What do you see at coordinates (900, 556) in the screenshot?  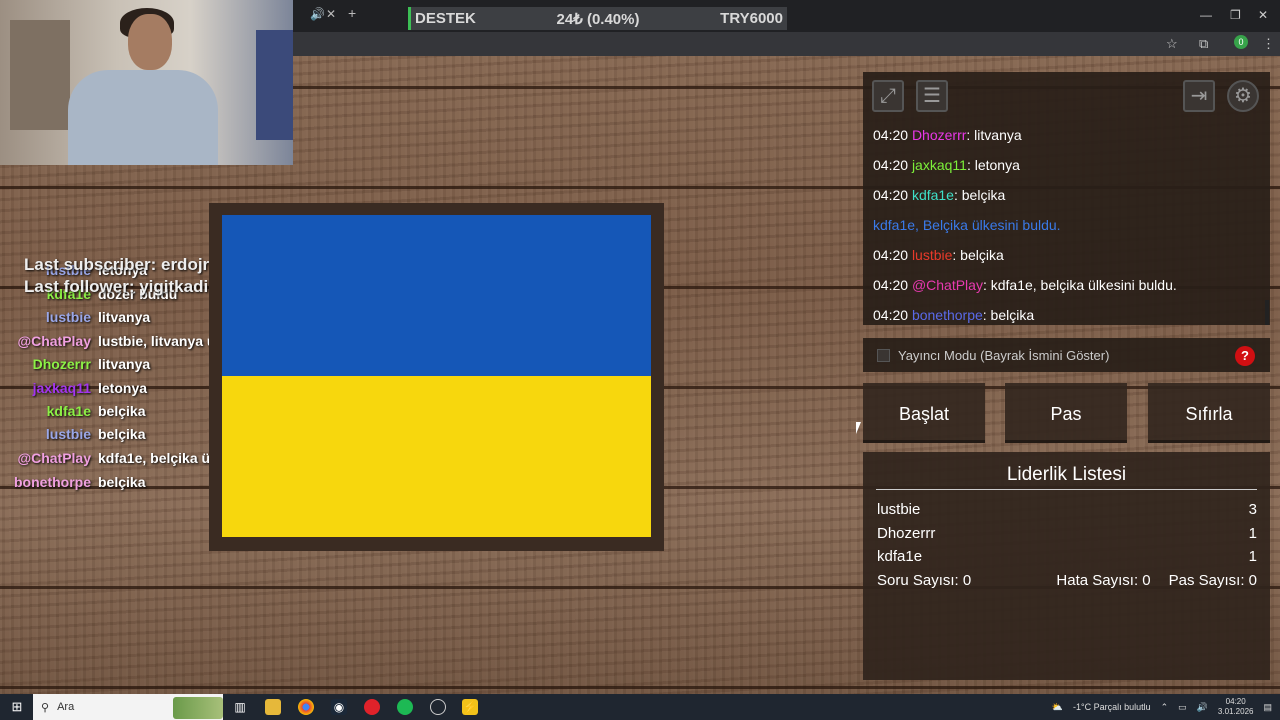 I see `leaderboard-name: kdfa1e` at bounding box center [900, 556].